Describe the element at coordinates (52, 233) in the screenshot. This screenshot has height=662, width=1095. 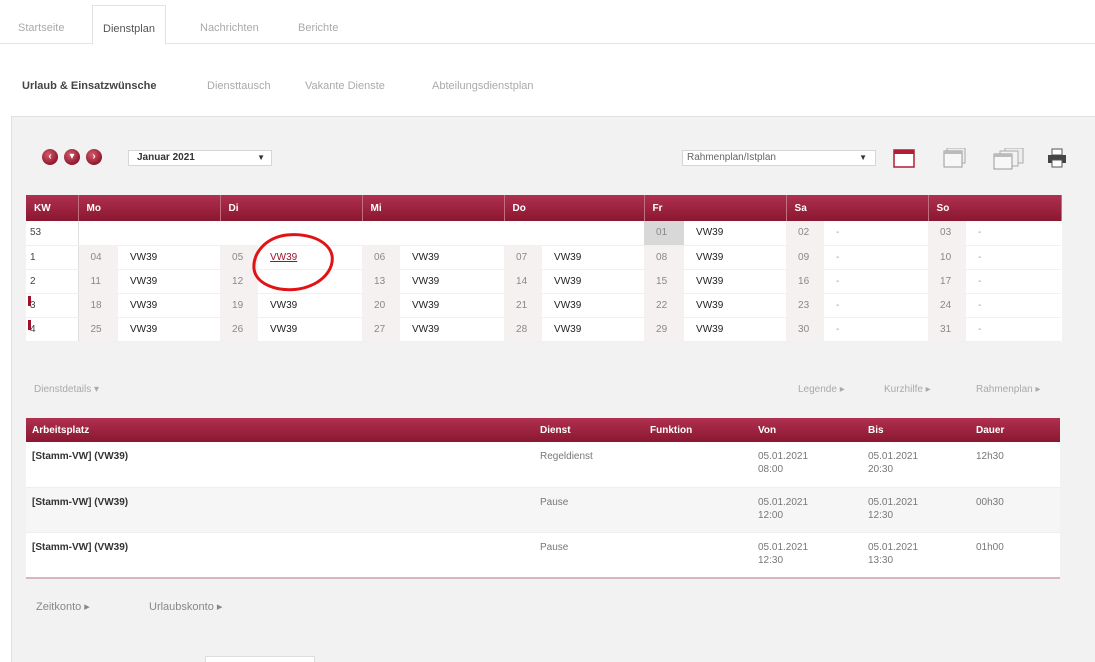
I see `week-number: 53` at that location.